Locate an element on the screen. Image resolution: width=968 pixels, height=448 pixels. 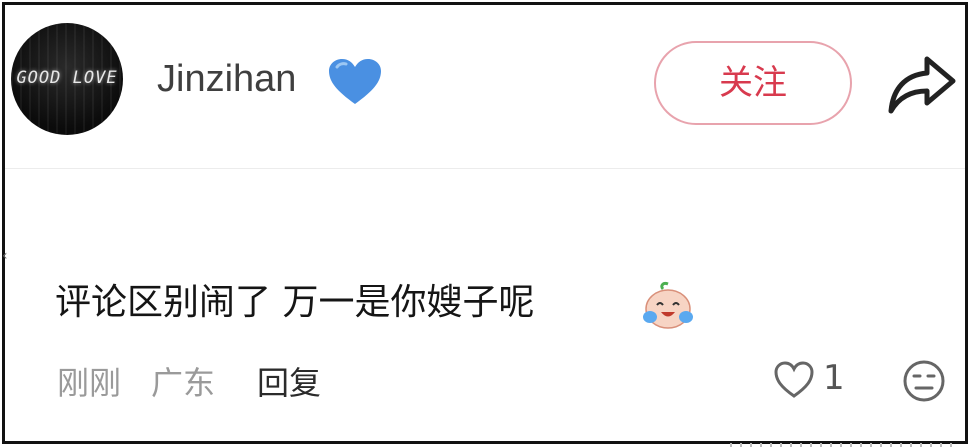
like-count: 1 is located at coordinates (834, 378).